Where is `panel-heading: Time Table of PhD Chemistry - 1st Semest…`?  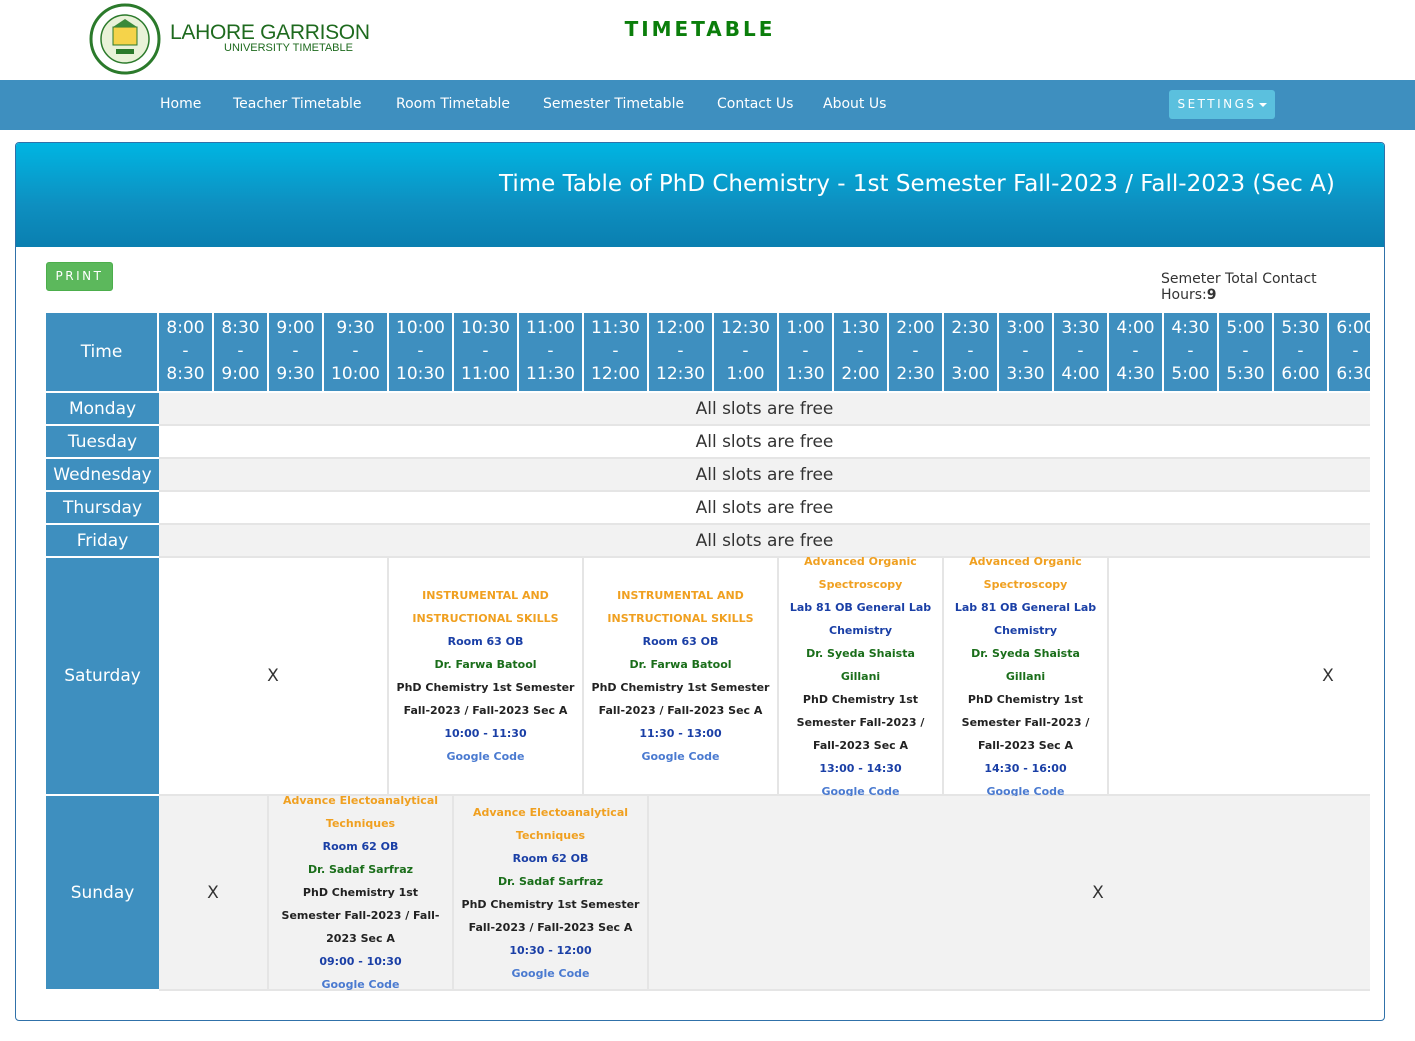 panel-heading: Time Table of PhD Chemistry - 1st Semest… is located at coordinates (700, 195).